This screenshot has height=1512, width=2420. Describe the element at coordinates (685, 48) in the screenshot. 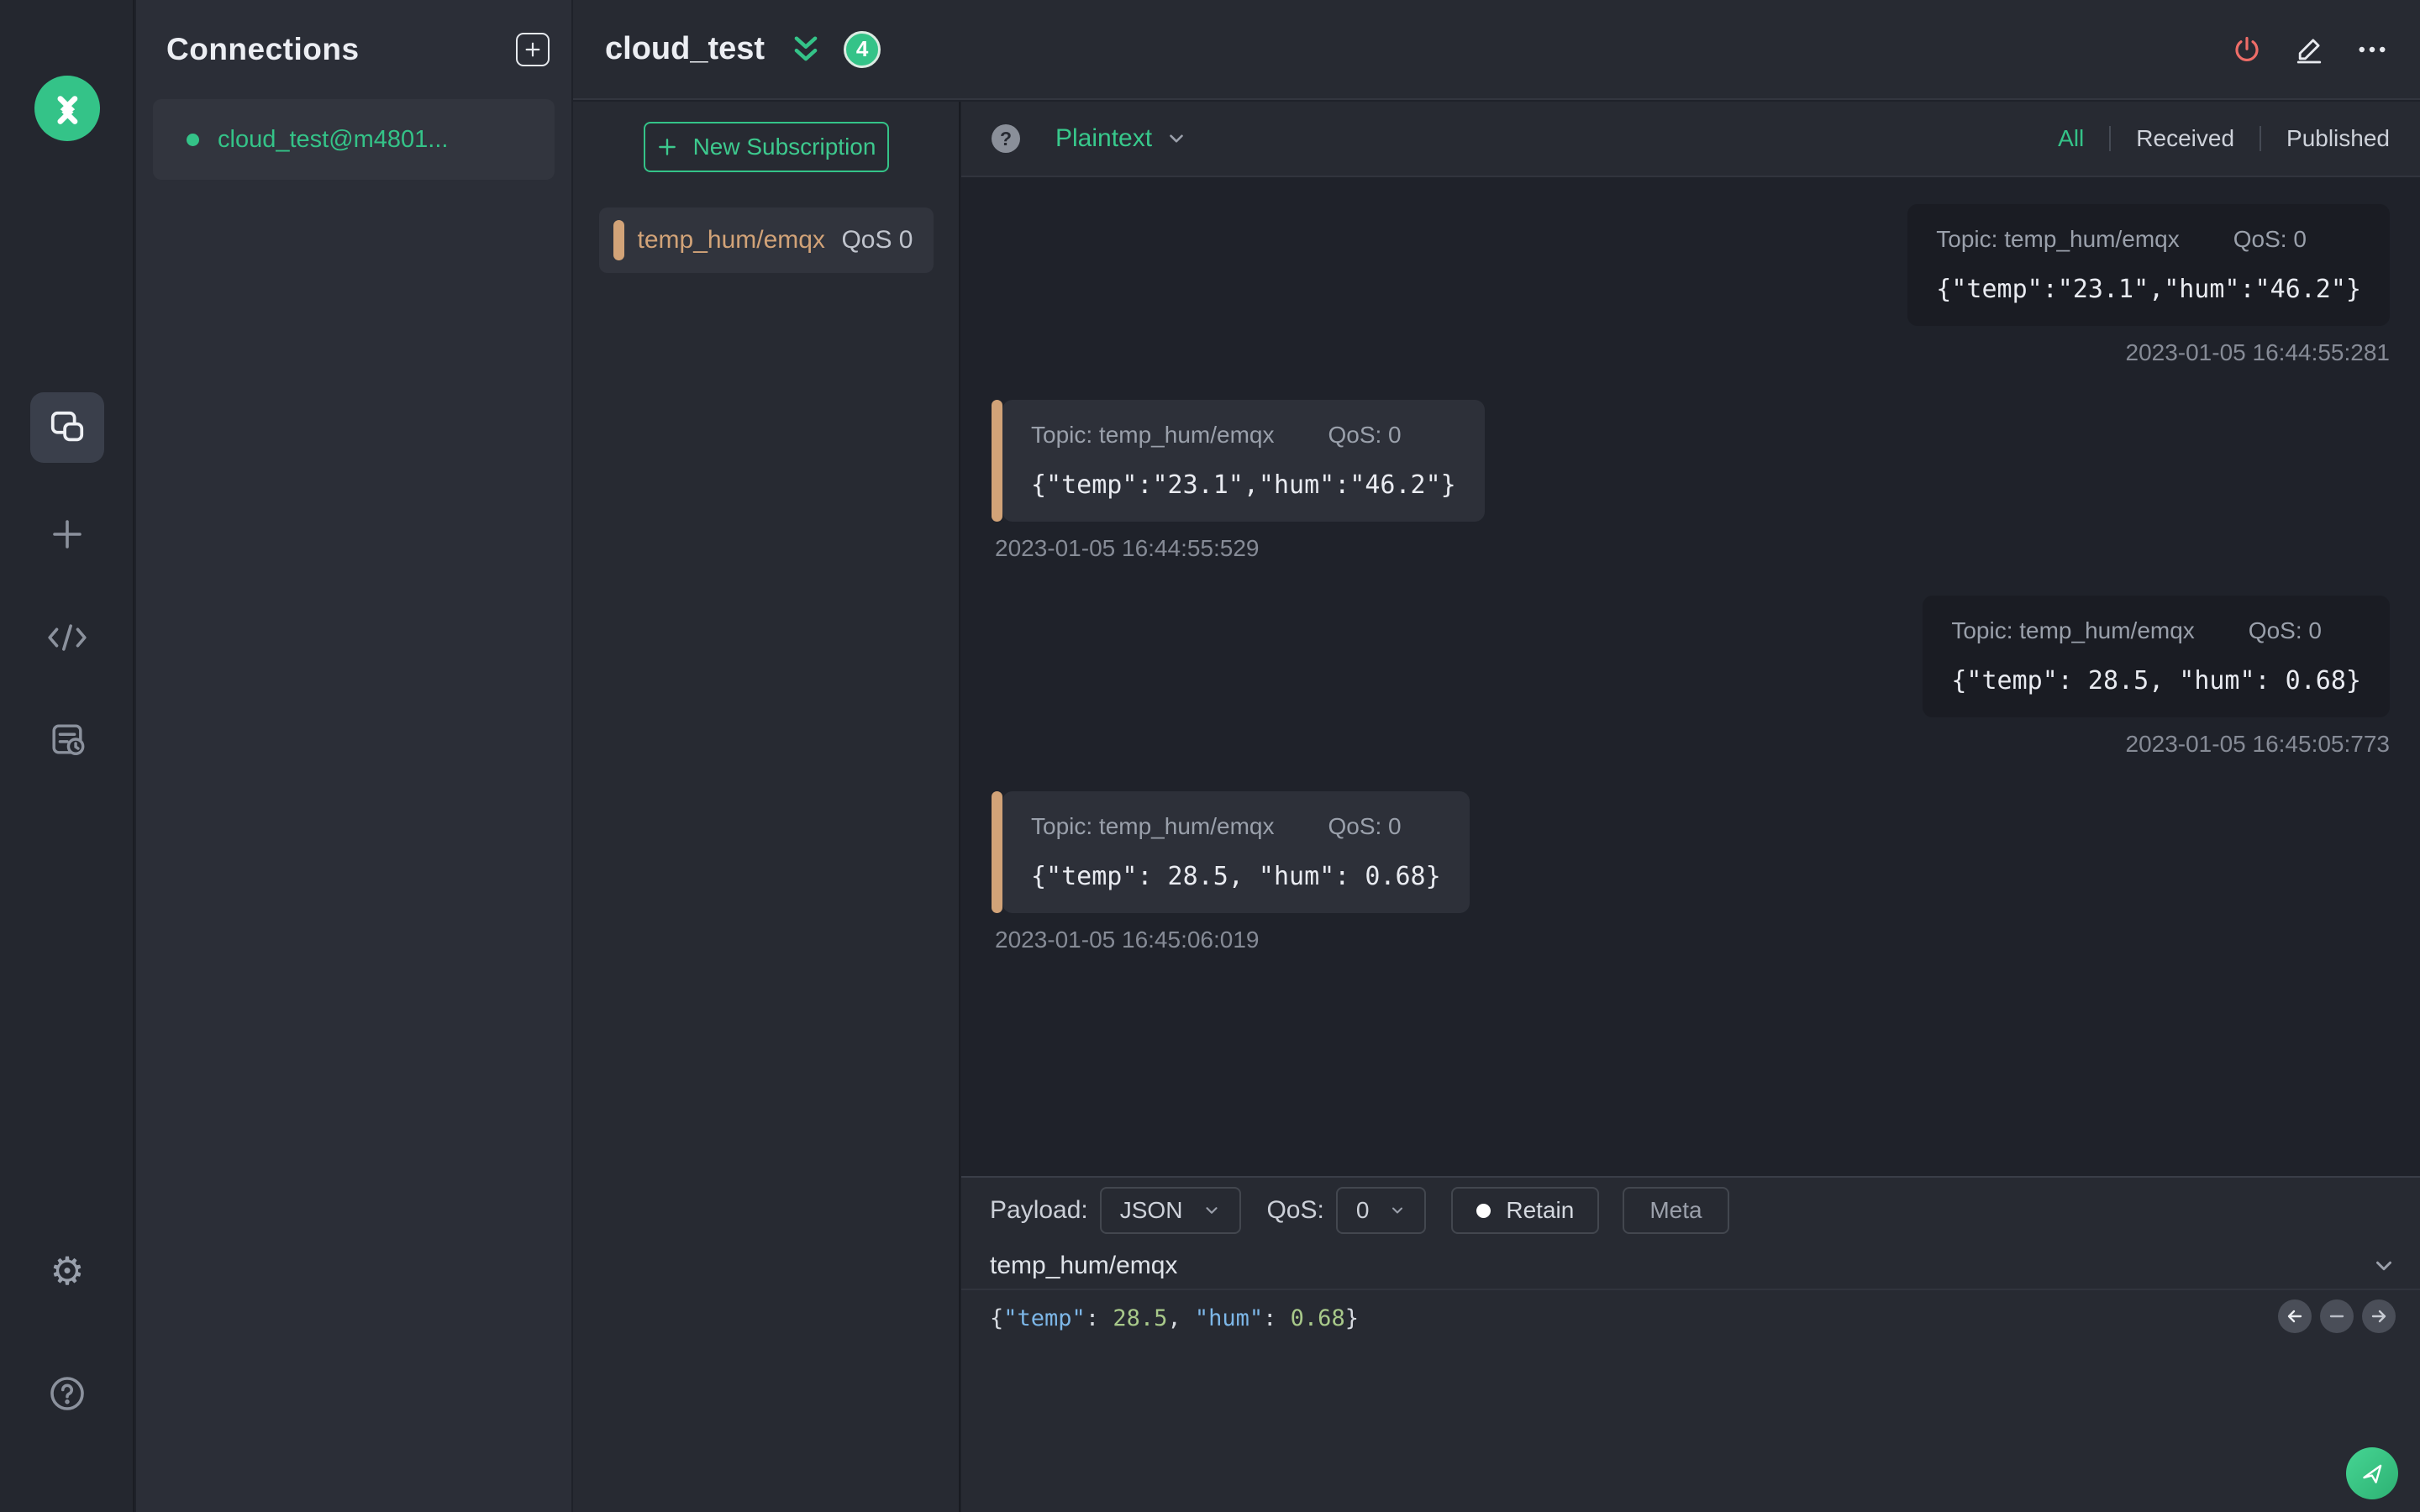

I see `connection-title: cloud_test` at that location.